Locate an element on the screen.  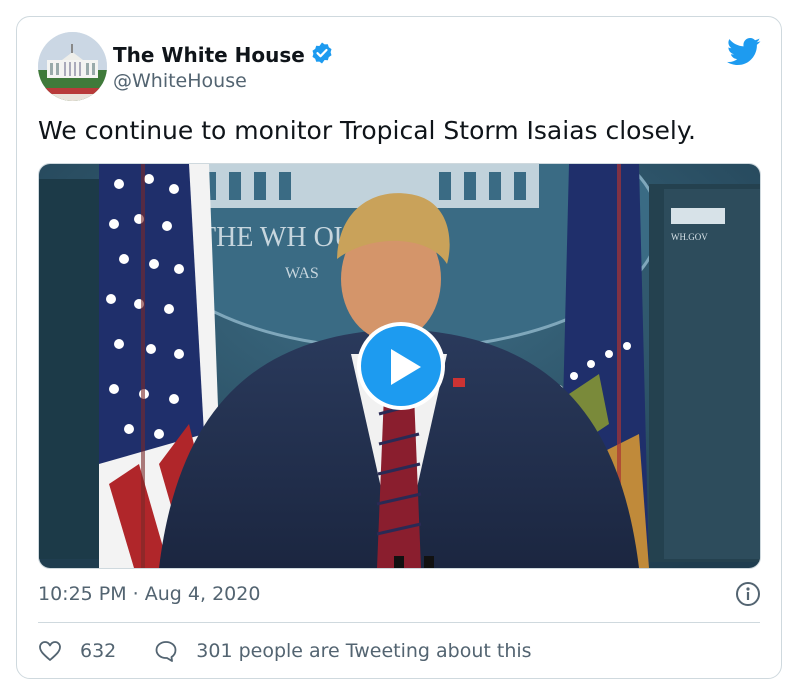
backdrop-subtext: WAS is located at coordinates (302, 273).